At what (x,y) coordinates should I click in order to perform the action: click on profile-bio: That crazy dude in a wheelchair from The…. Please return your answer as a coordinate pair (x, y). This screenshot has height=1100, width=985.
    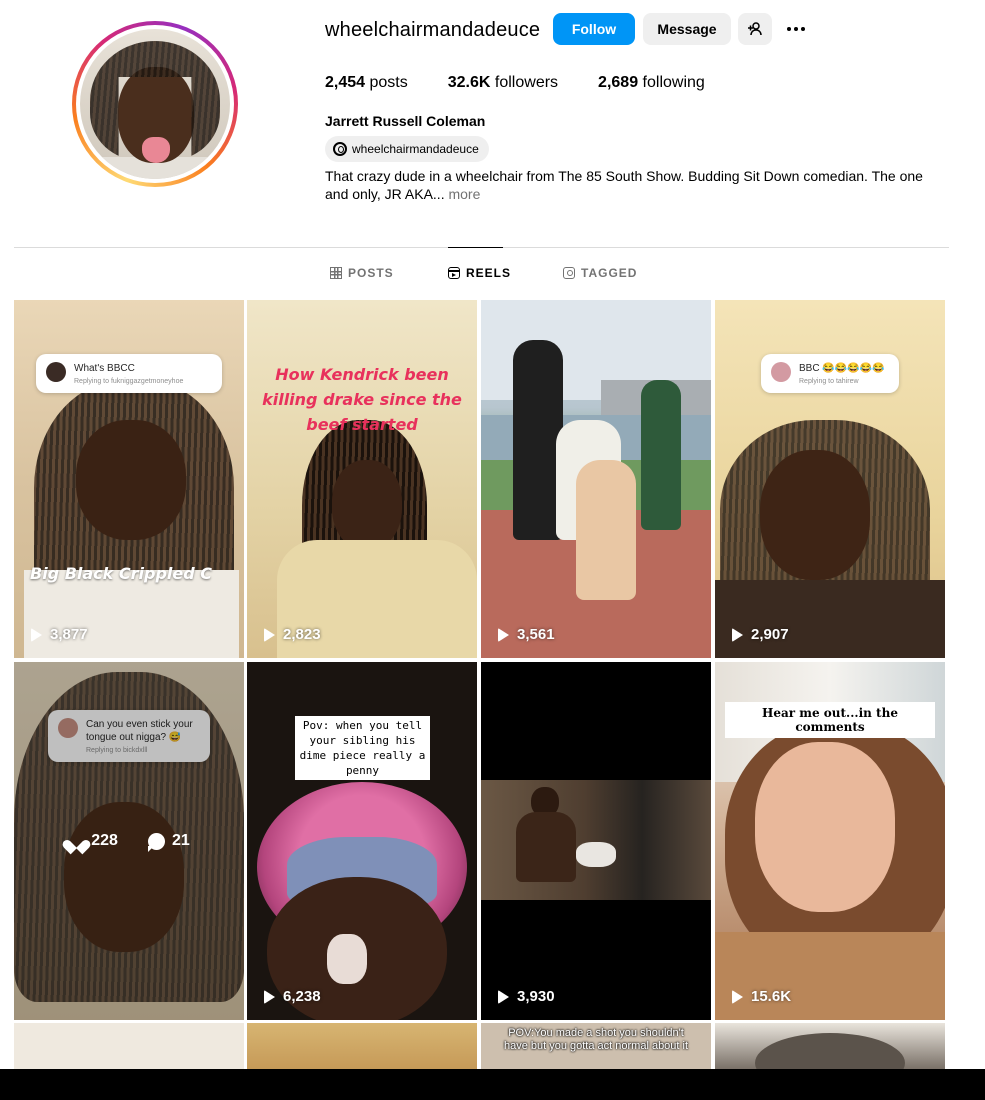
    Looking at the image, I should click on (637, 185).